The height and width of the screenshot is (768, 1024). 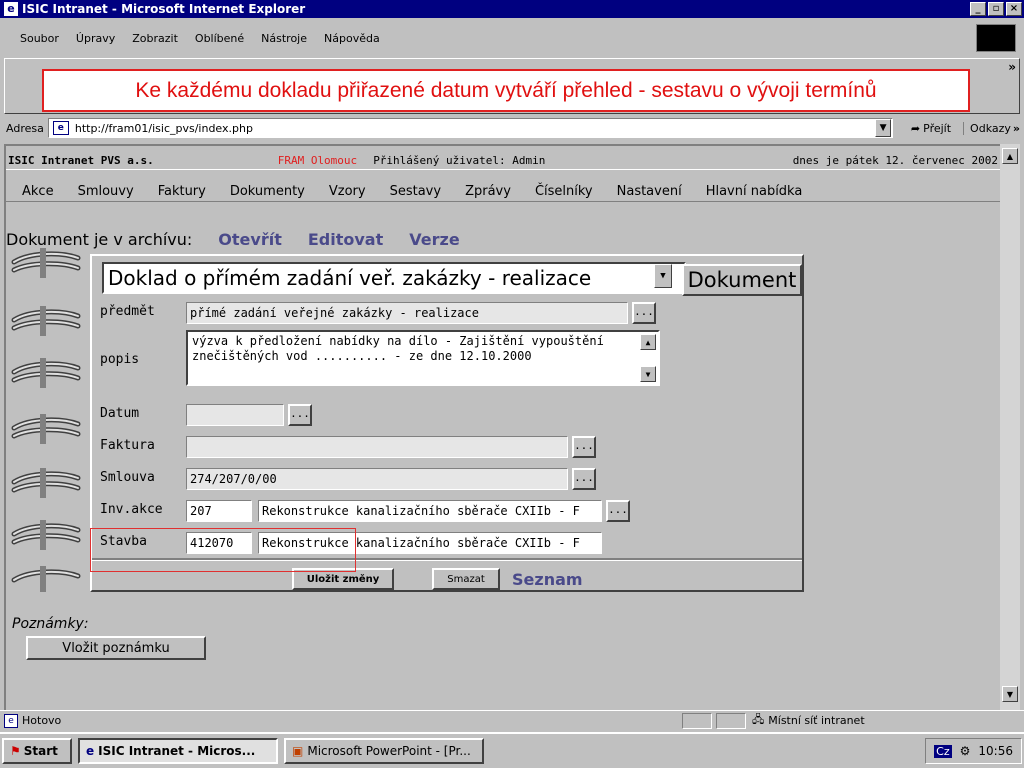 What do you see at coordinates (987, 128) in the screenshot?
I see `links-button: Odkazy` at bounding box center [987, 128].